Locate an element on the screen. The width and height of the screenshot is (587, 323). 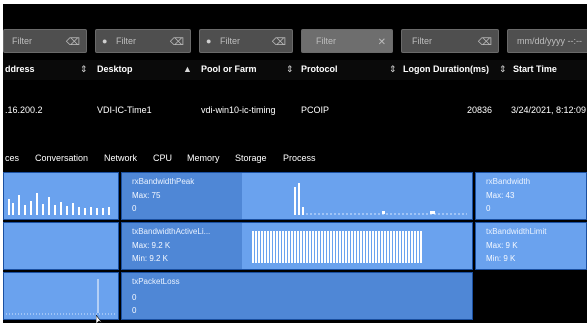
filter-protocol: Filter ✕ is located at coordinates (347, 41).